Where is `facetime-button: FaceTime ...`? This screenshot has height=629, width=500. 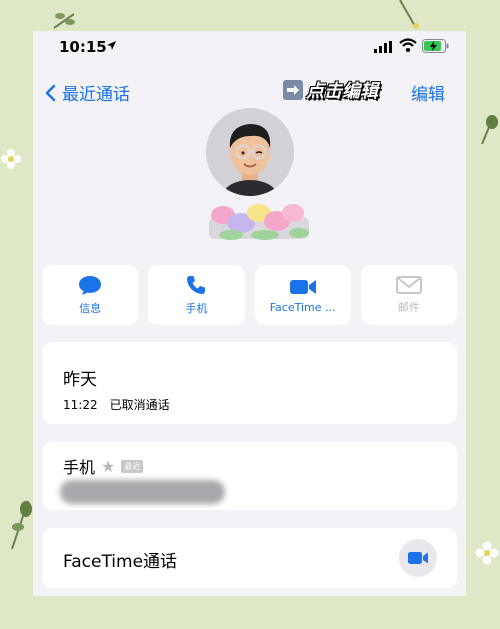 facetime-button: FaceTime ... is located at coordinates (302, 295).